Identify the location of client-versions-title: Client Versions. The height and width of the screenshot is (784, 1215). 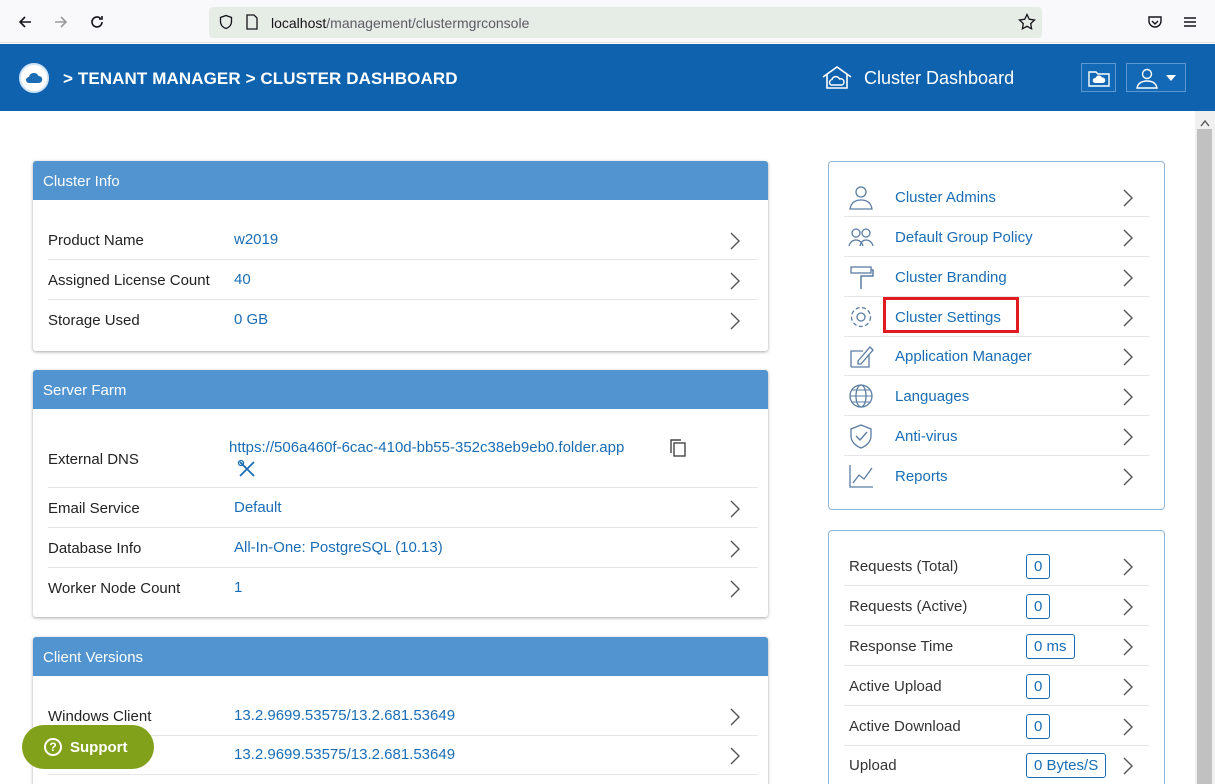
(400, 656).